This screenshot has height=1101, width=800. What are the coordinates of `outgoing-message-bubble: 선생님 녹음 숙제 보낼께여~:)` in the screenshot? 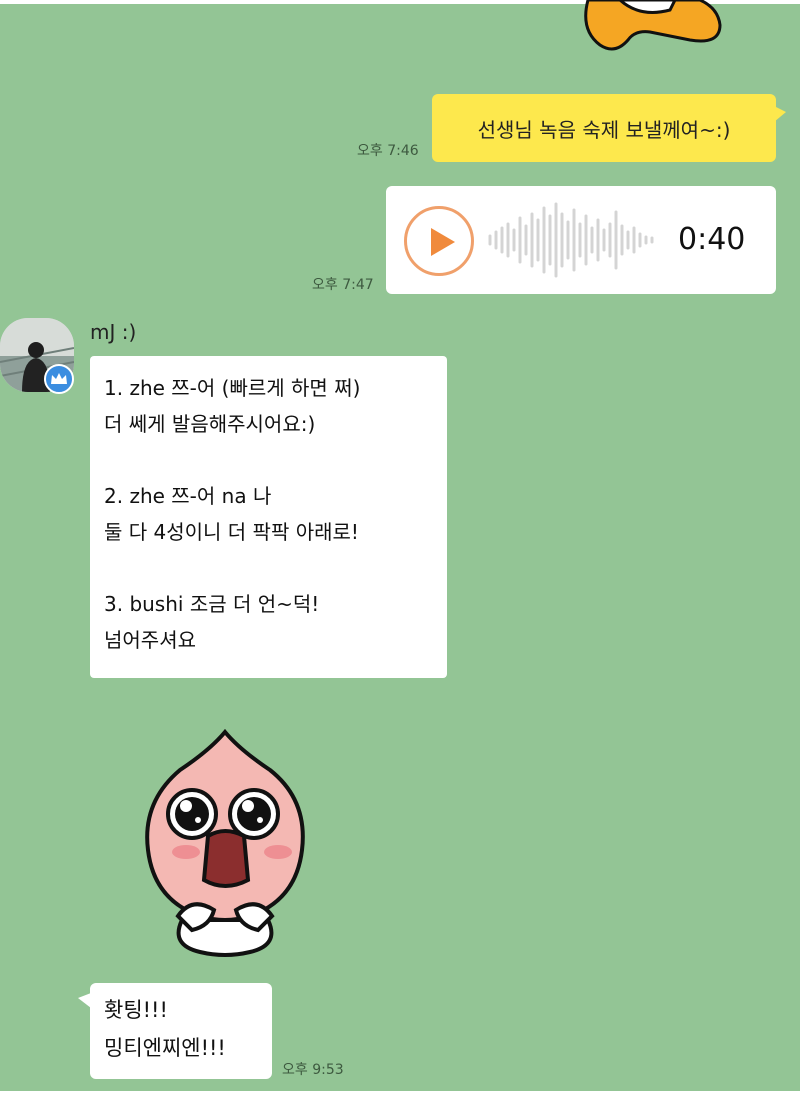 It's located at (609, 128).